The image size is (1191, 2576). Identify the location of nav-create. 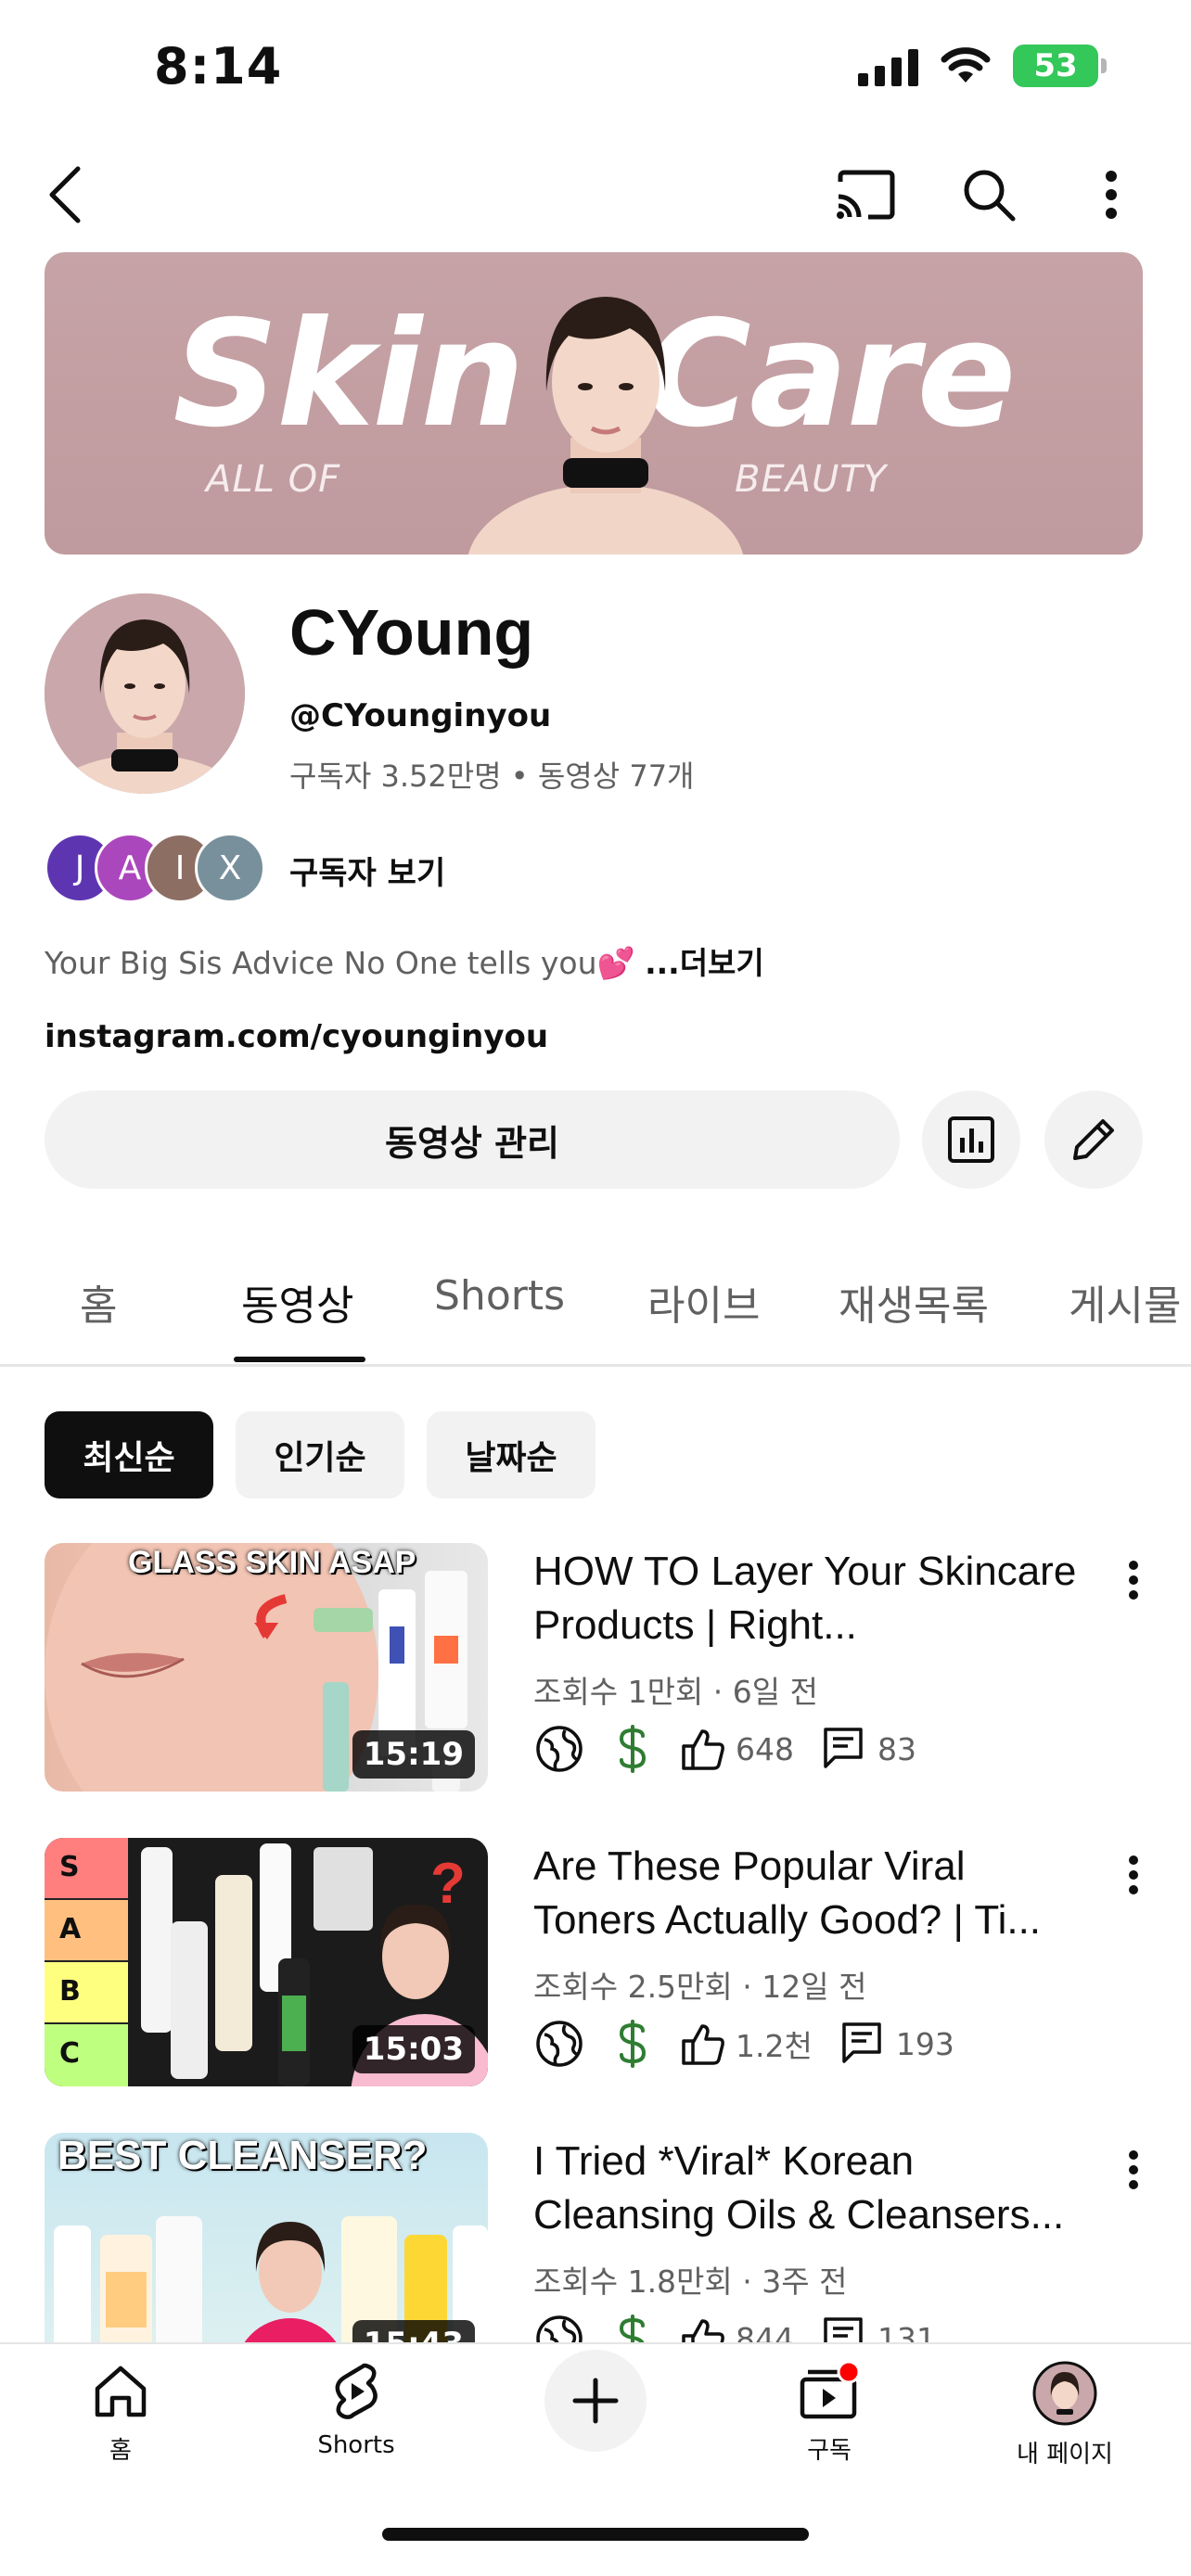
(595, 2401).